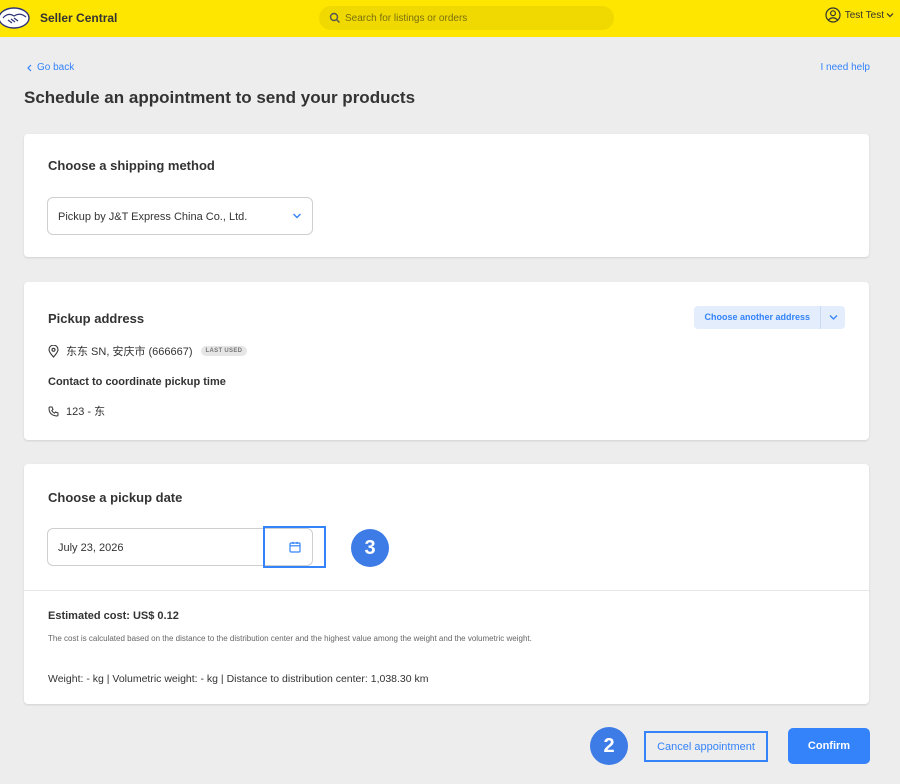  I want to click on chevron-left-icon, so click(29, 67).